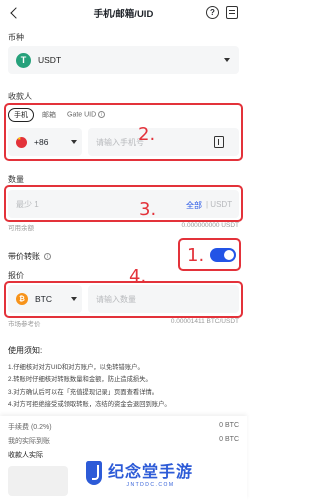 The image size is (320, 500). I want to click on coin-selector: T USDT, so click(123, 60).